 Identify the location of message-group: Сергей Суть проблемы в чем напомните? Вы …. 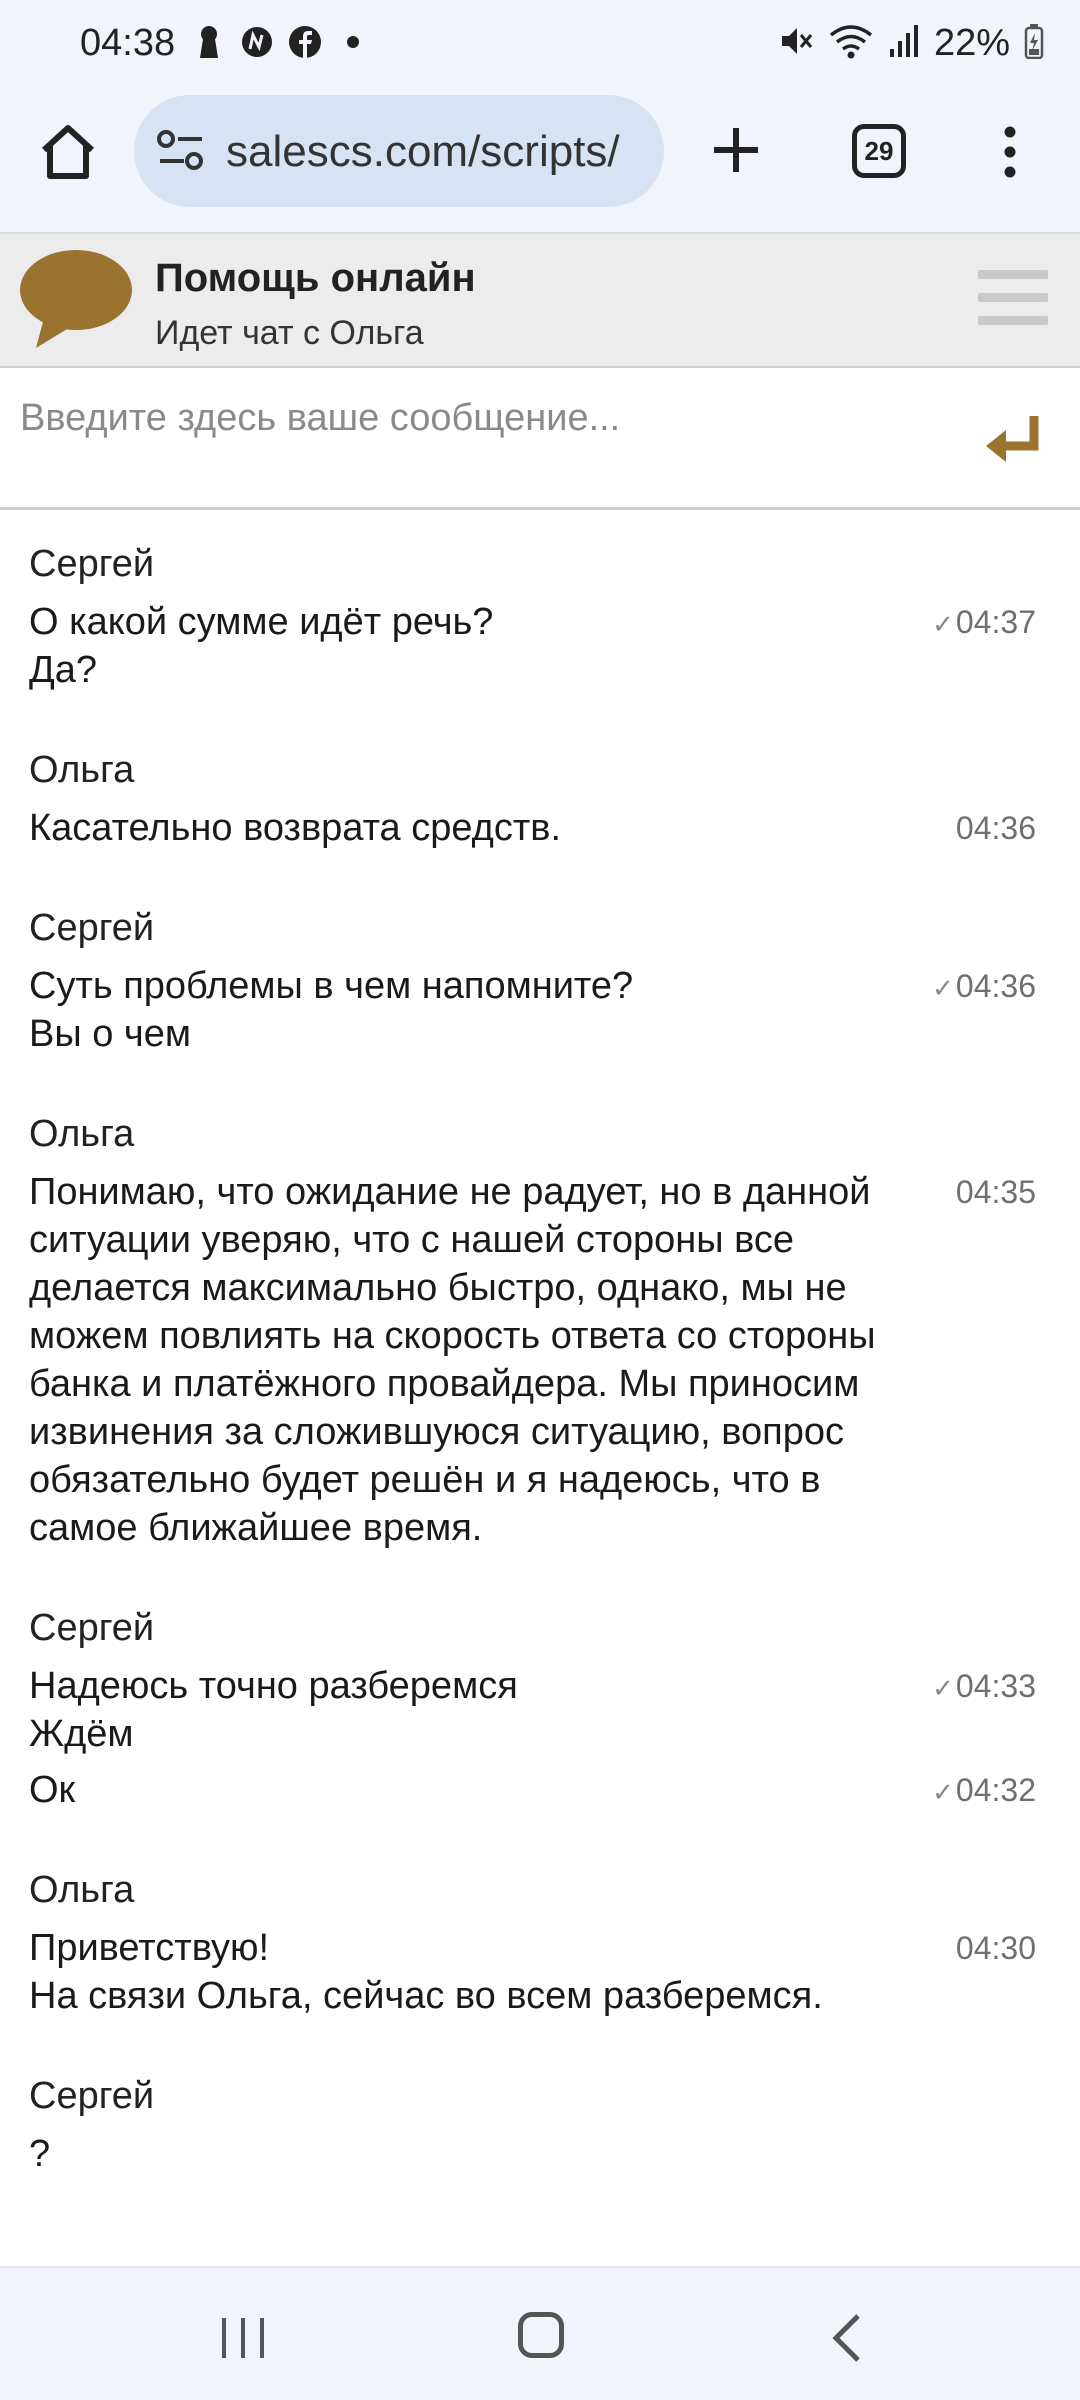
(540, 967).